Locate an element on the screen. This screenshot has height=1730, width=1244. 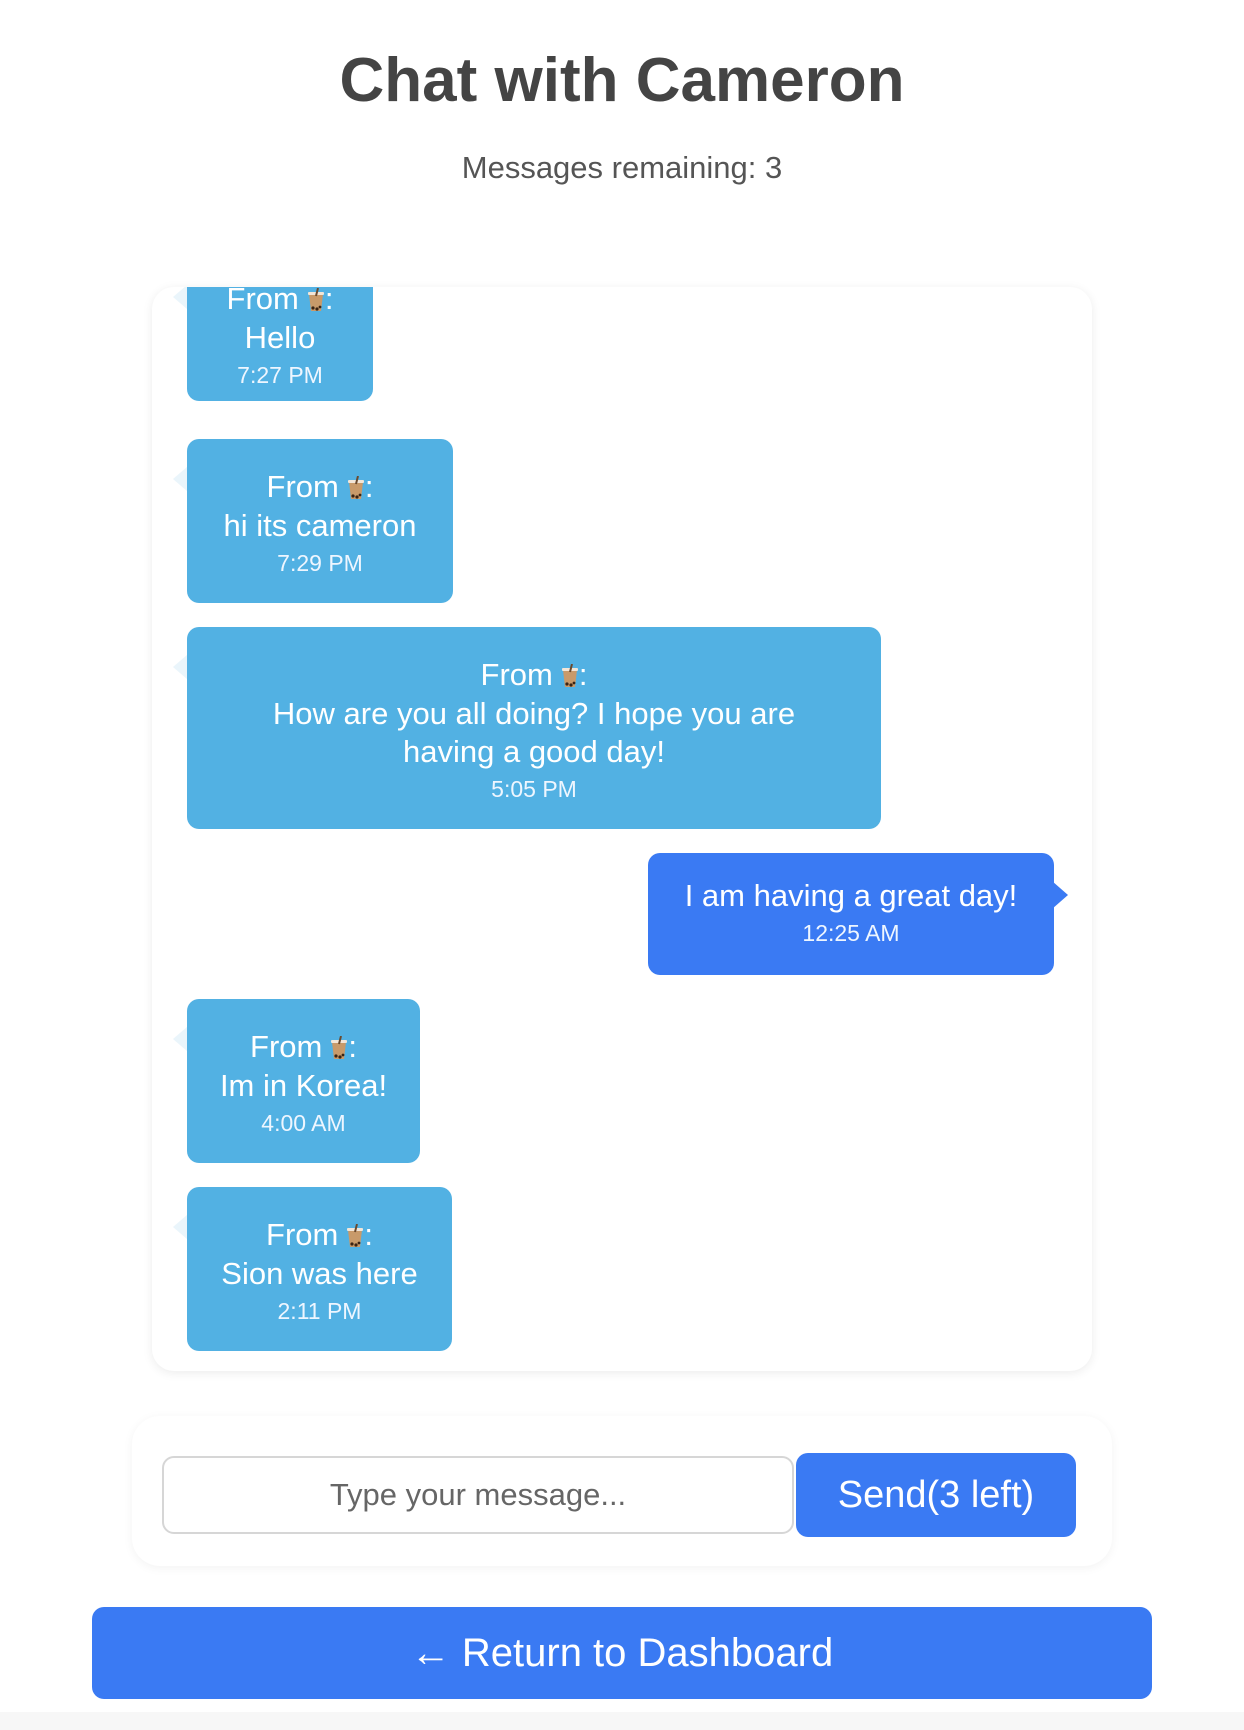
message-timestamp: 7:27 PM is located at coordinates (280, 375).